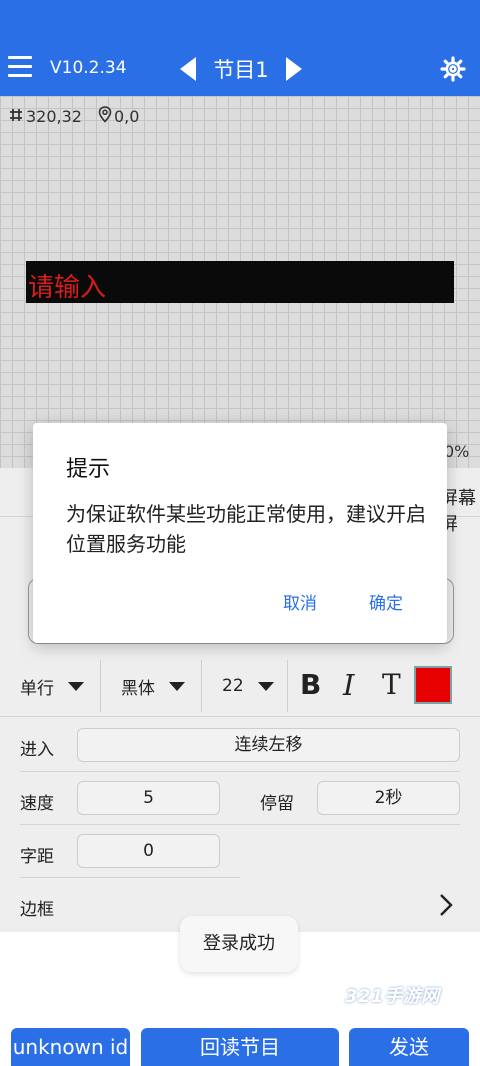 The width and height of the screenshot is (480, 1066). I want to click on gear-icon, so click(453, 69).